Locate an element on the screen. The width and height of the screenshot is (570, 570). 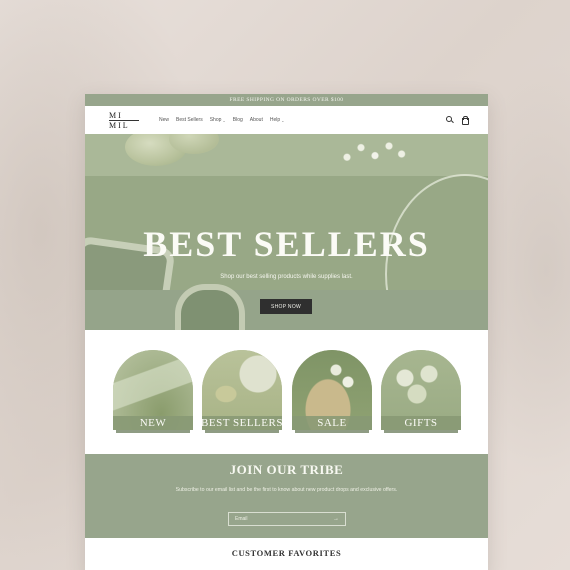
email-placeholder: Email is located at coordinates (241, 519).